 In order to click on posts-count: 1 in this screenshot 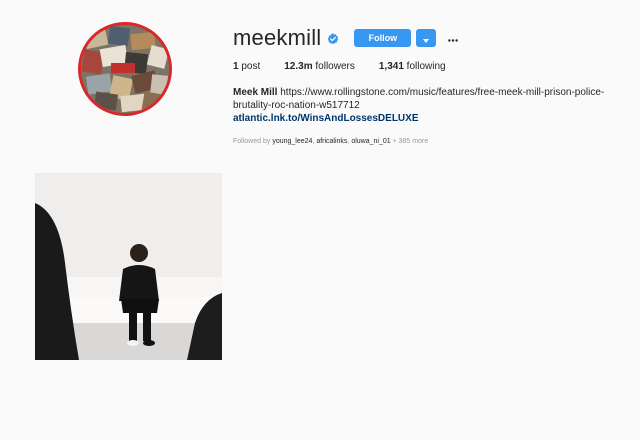, I will do `click(236, 66)`.